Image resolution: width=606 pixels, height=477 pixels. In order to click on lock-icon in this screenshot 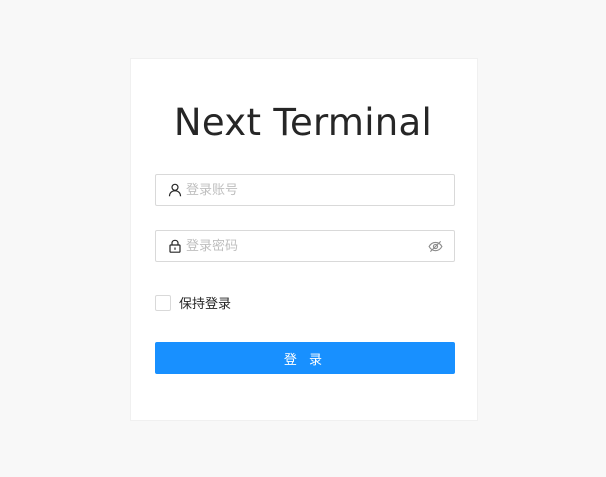, I will do `click(175, 246)`.